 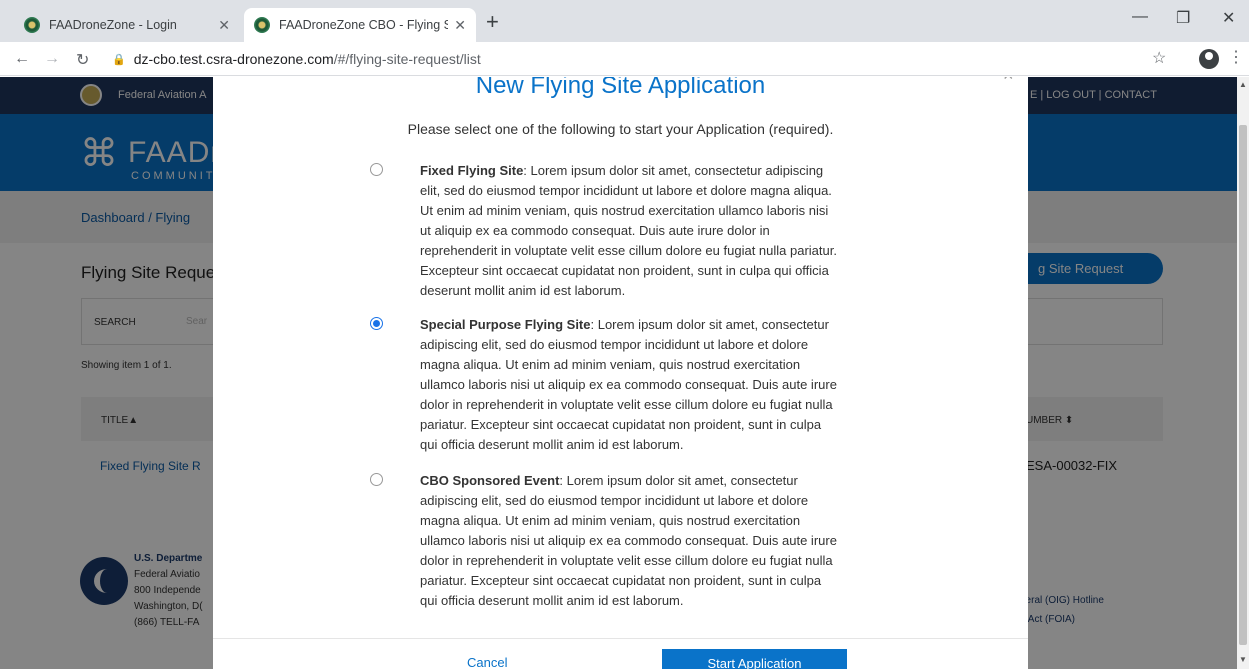 What do you see at coordinates (364, 25) in the screenshot?
I see `tab-title: FAADroneZone CBO - Flying Site` at bounding box center [364, 25].